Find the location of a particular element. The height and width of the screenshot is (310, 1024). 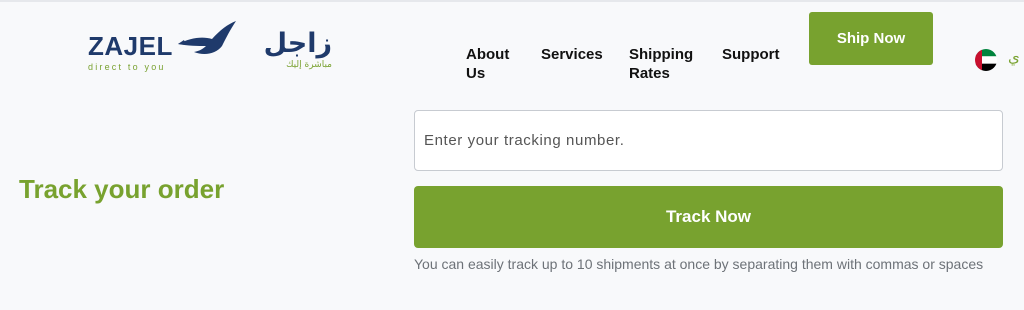

logo-wordmark: ZAJEL is located at coordinates (130, 46).